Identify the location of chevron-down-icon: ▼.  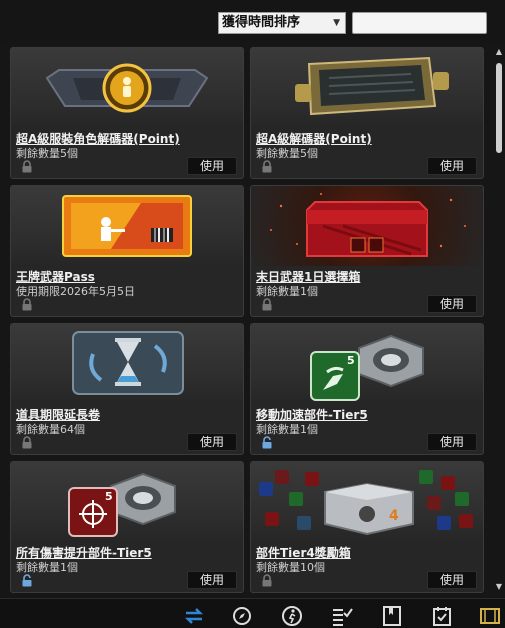
(336, 23).